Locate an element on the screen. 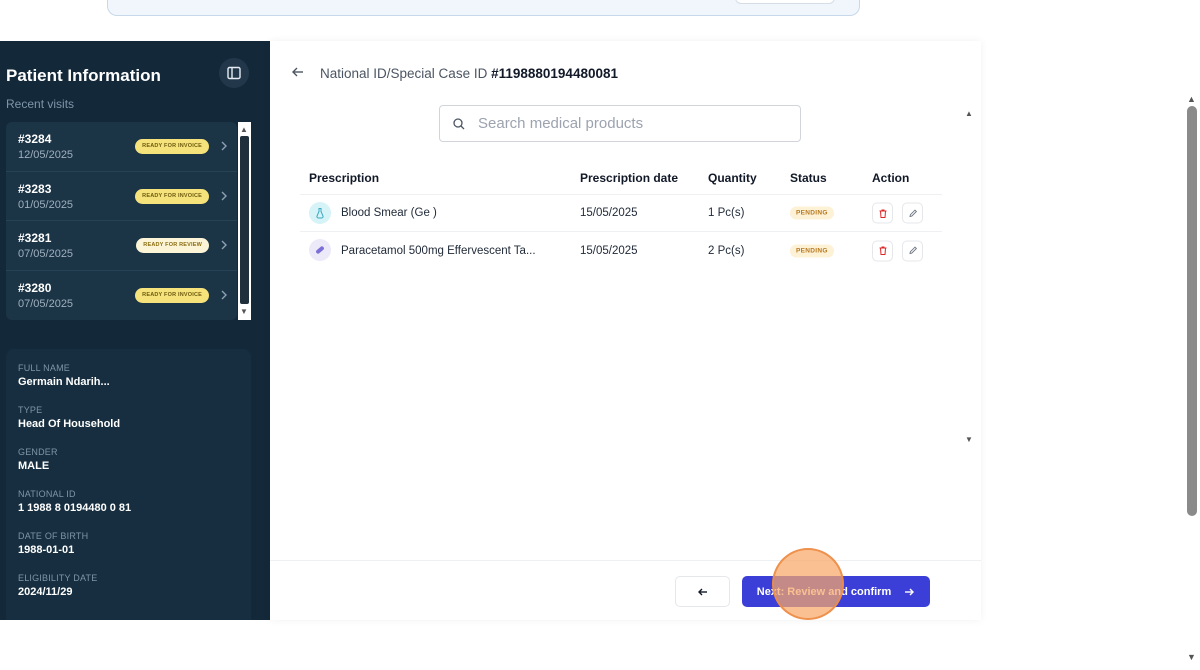 The width and height of the screenshot is (1200, 670). page-scrollbar: ▲ ▼ is located at coordinates (1192, 382).